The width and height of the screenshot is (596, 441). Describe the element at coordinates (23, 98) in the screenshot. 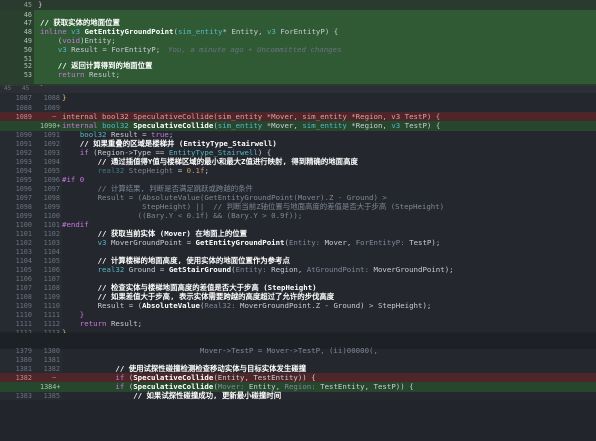

I see `line-number-old: 1087` at that location.